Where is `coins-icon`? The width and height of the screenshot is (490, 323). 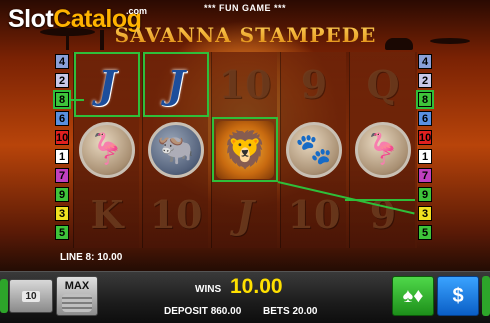 coins-icon is located at coordinates (77, 303).